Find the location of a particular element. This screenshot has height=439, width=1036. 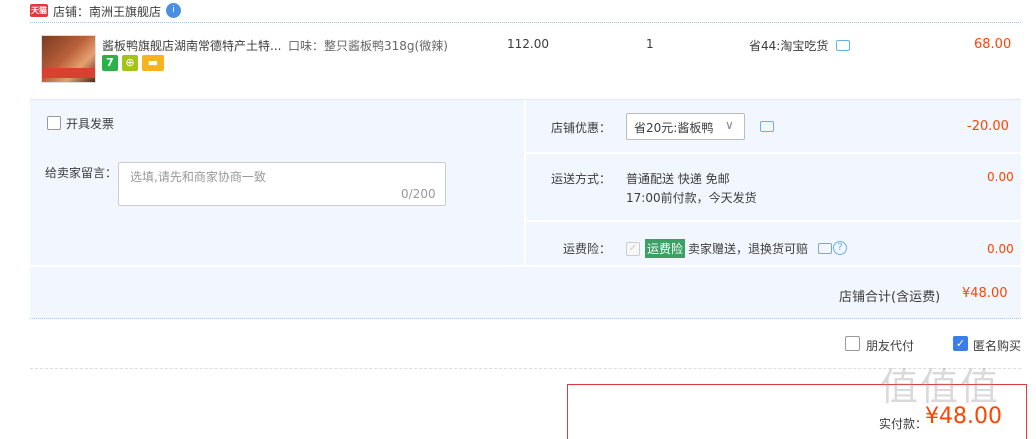

insurance-text: 卖家赠送，退换货可赔 is located at coordinates (748, 249).